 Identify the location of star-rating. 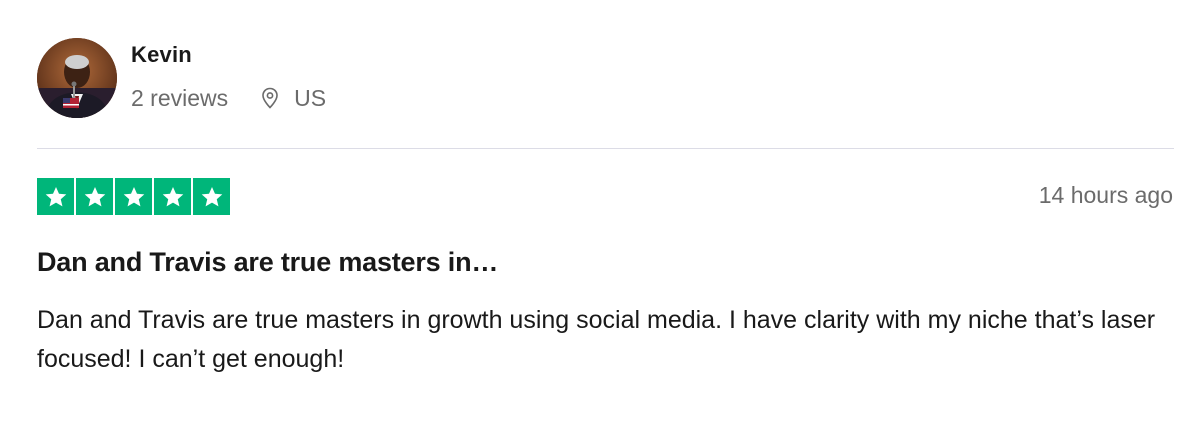
(133, 196).